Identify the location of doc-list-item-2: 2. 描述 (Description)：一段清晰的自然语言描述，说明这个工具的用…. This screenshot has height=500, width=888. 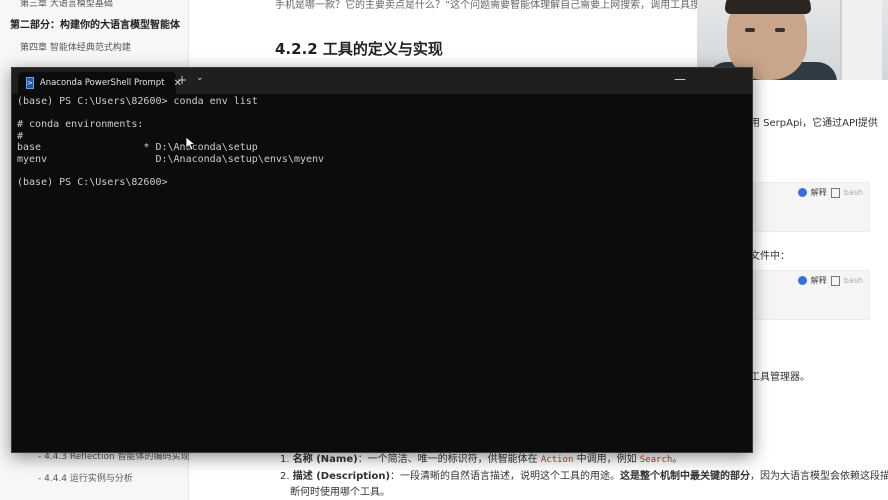
(584, 474).